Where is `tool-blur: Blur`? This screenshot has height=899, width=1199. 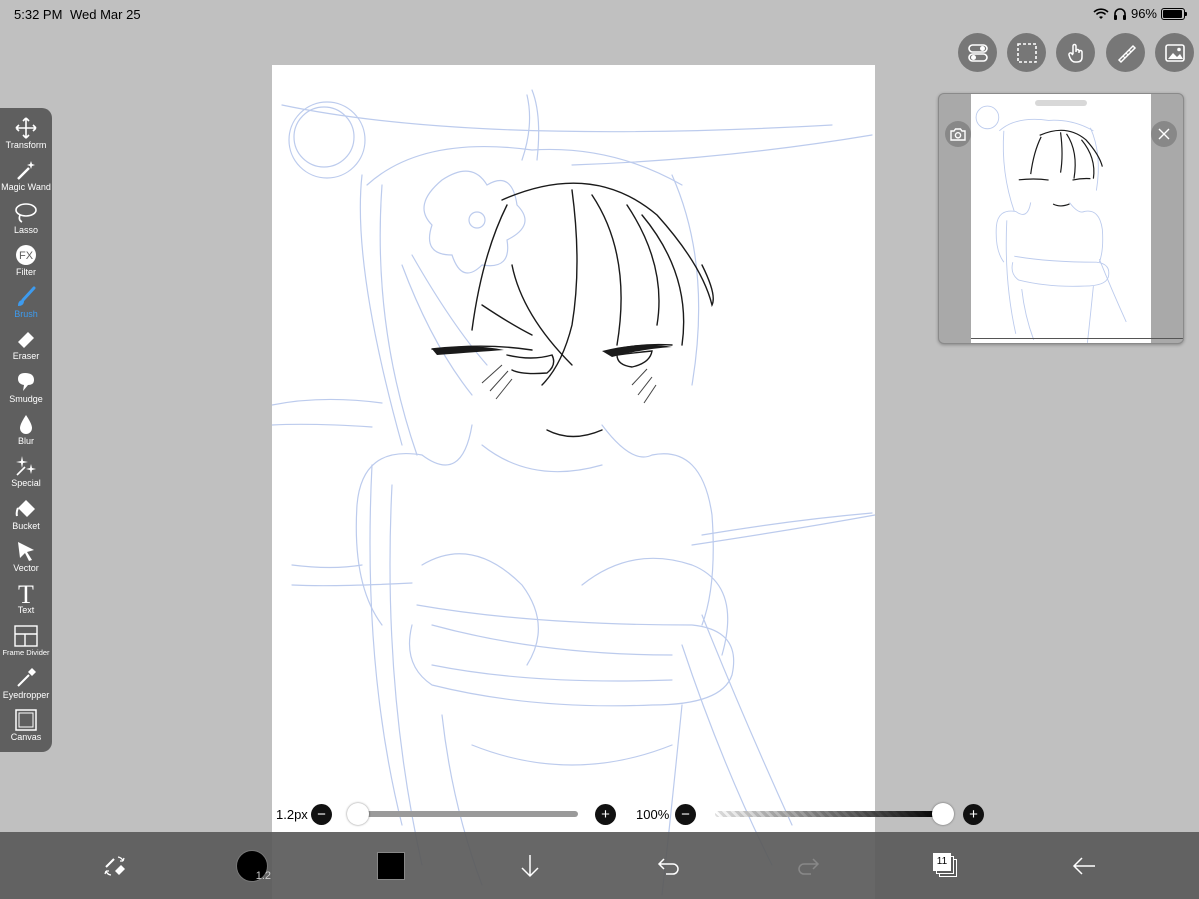 tool-blur: Blur is located at coordinates (26, 433).